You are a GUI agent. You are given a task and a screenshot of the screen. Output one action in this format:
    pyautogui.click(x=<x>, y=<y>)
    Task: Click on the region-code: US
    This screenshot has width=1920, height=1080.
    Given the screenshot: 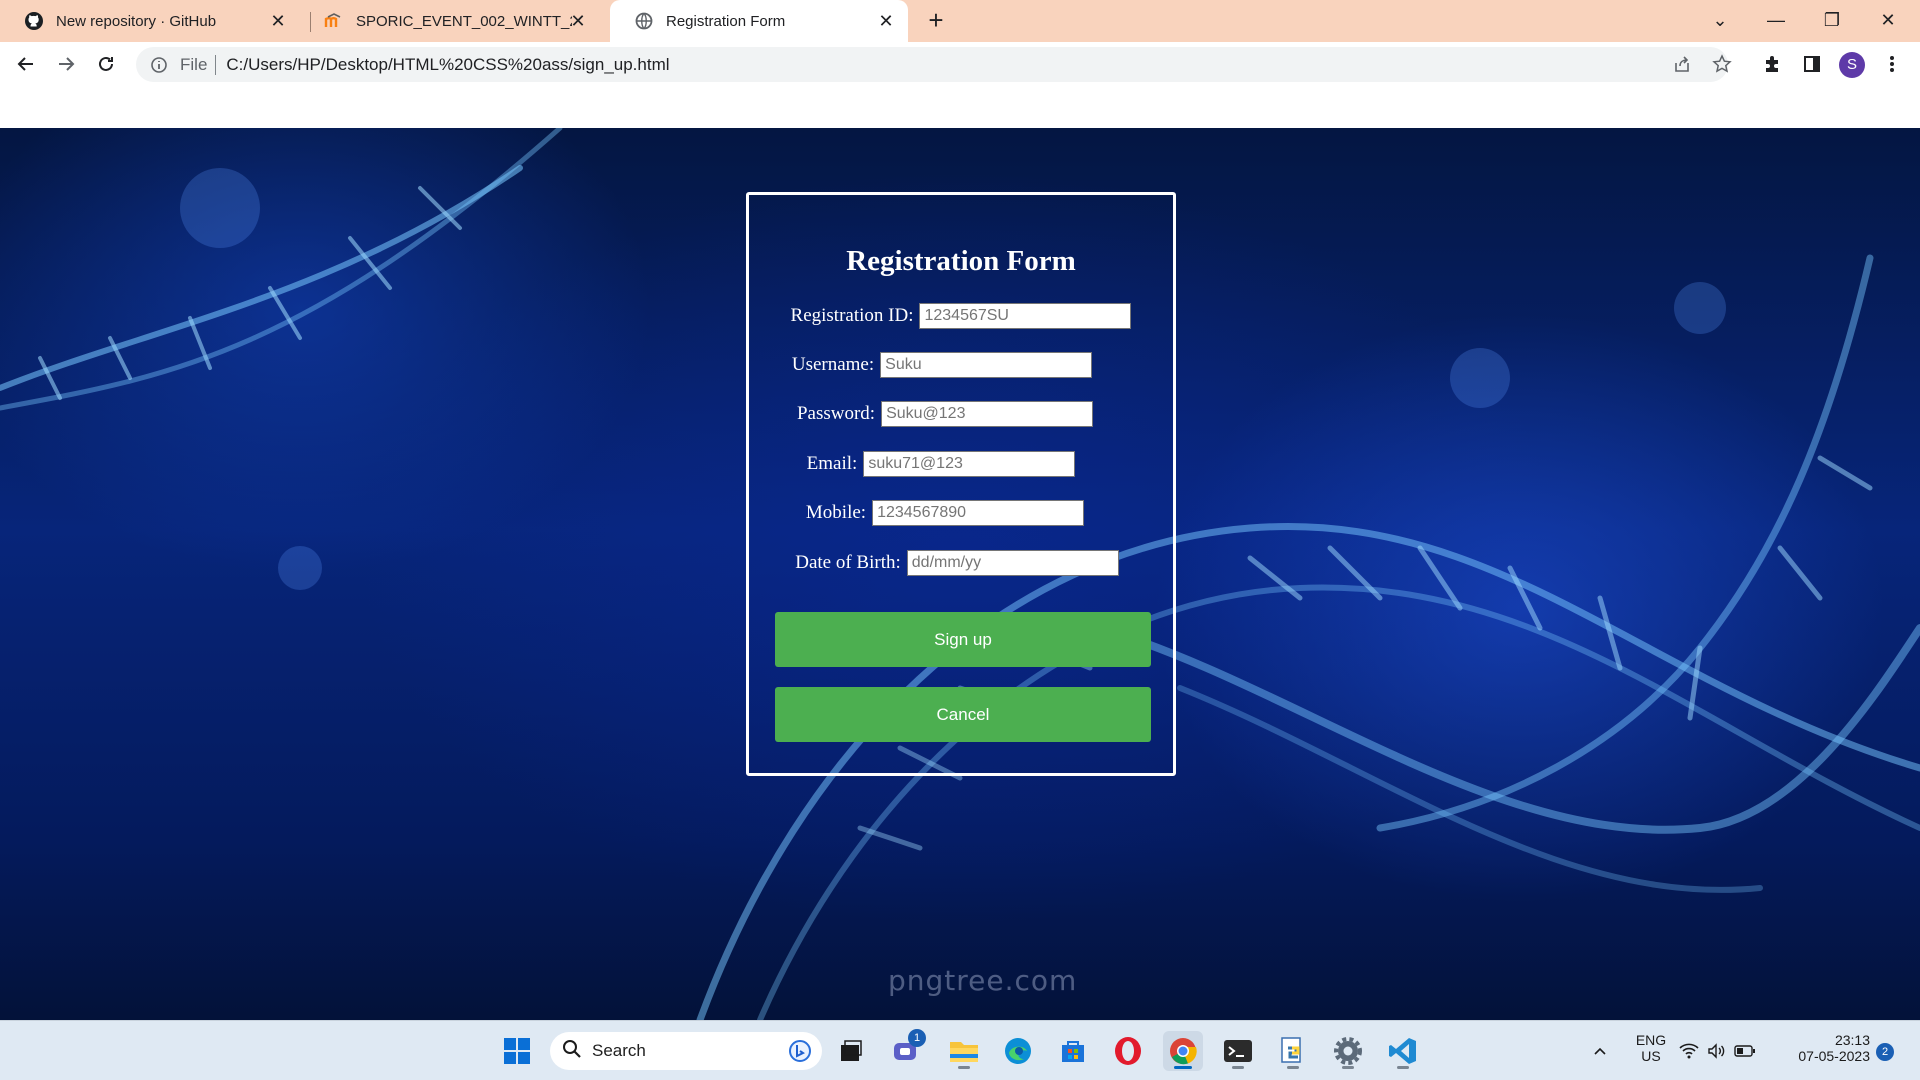 What is the action you would take?
    pyautogui.click(x=1651, y=1056)
    